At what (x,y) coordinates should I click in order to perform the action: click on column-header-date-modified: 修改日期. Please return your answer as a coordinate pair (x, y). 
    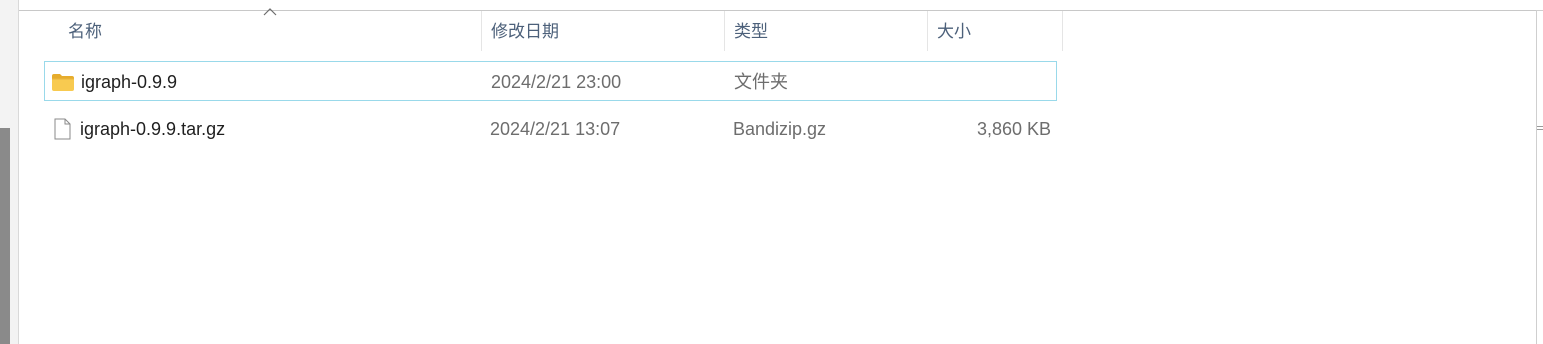
    Looking at the image, I should click on (607, 31).